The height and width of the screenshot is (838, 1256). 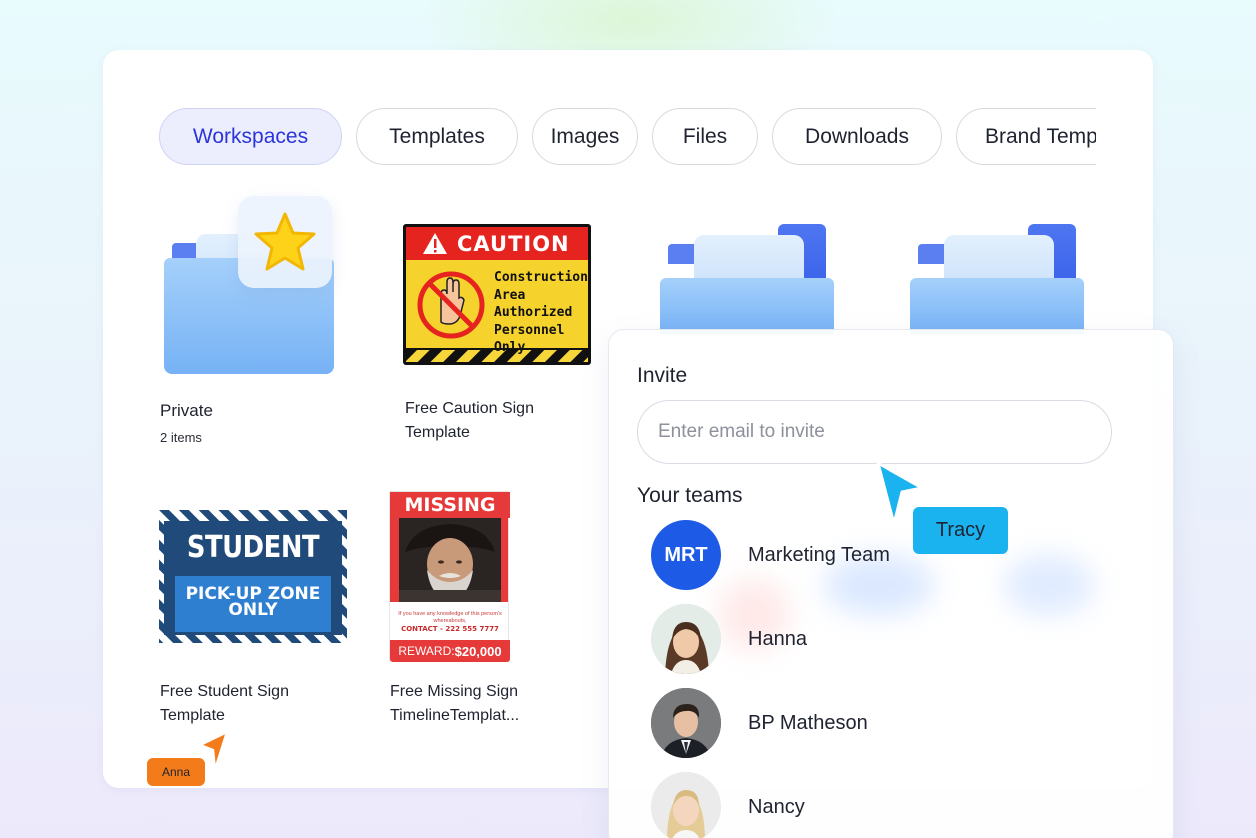 What do you see at coordinates (285, 242) in the screenshot?
I see `star-icon` at bounding box center [285, 242].